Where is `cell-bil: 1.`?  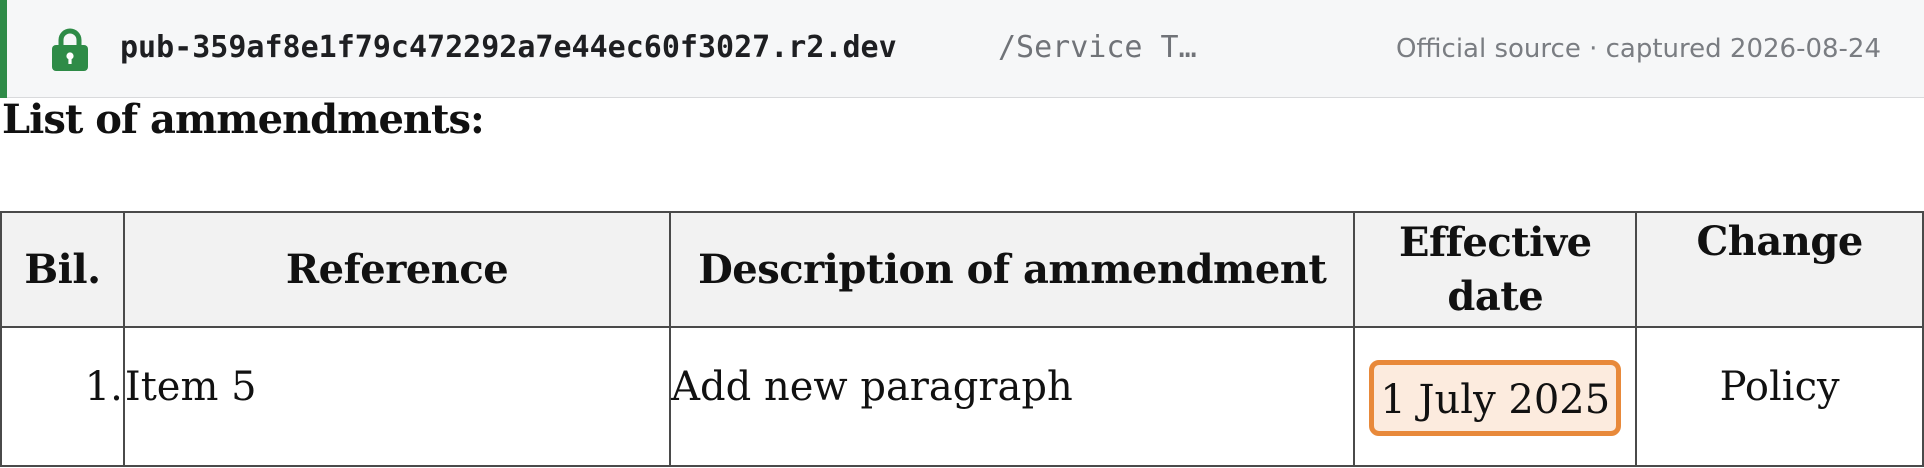
cell-bil: 1. is located at coordinates (62, 396).